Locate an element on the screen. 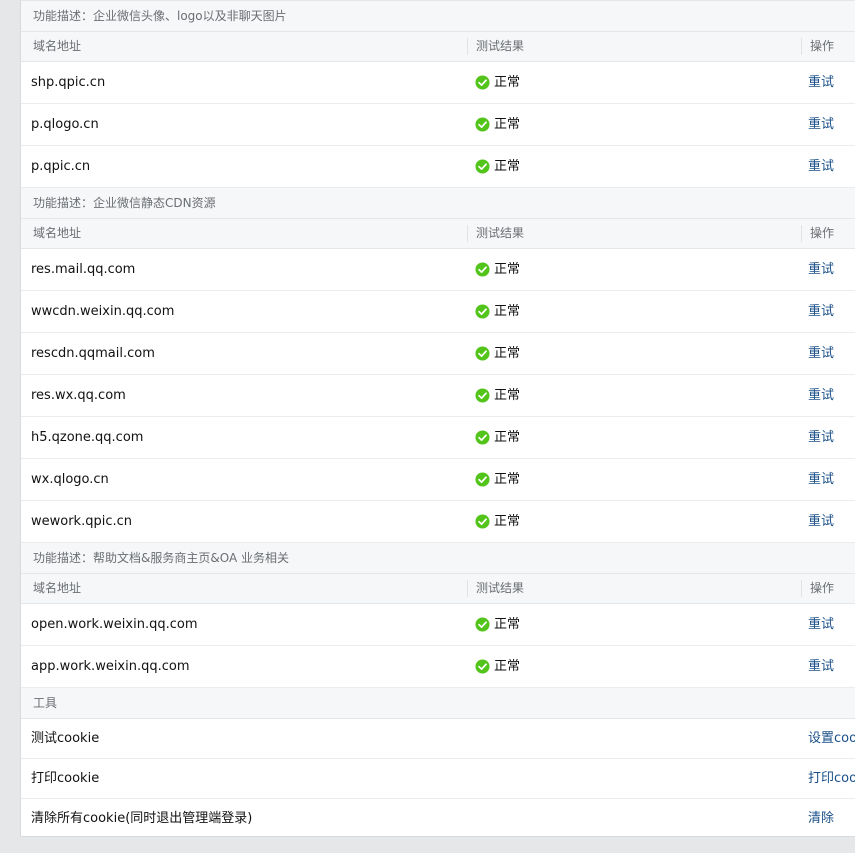 This screenshot has width=855, height=853. domain-address: wework.qpic.cn is located at coordinates (82, 521).